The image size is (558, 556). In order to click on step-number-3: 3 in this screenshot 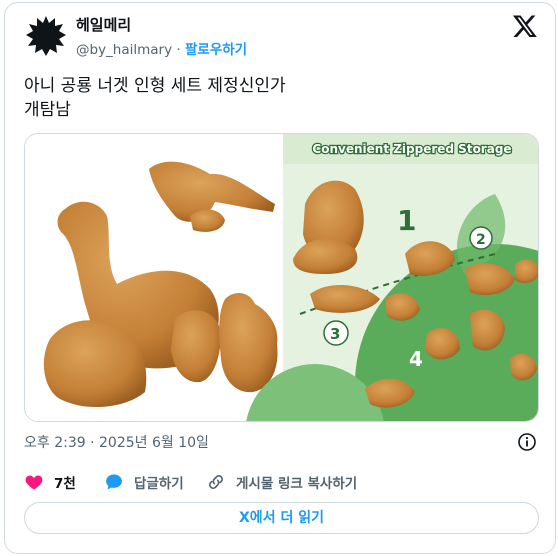, I will do `click(335, 334)`.